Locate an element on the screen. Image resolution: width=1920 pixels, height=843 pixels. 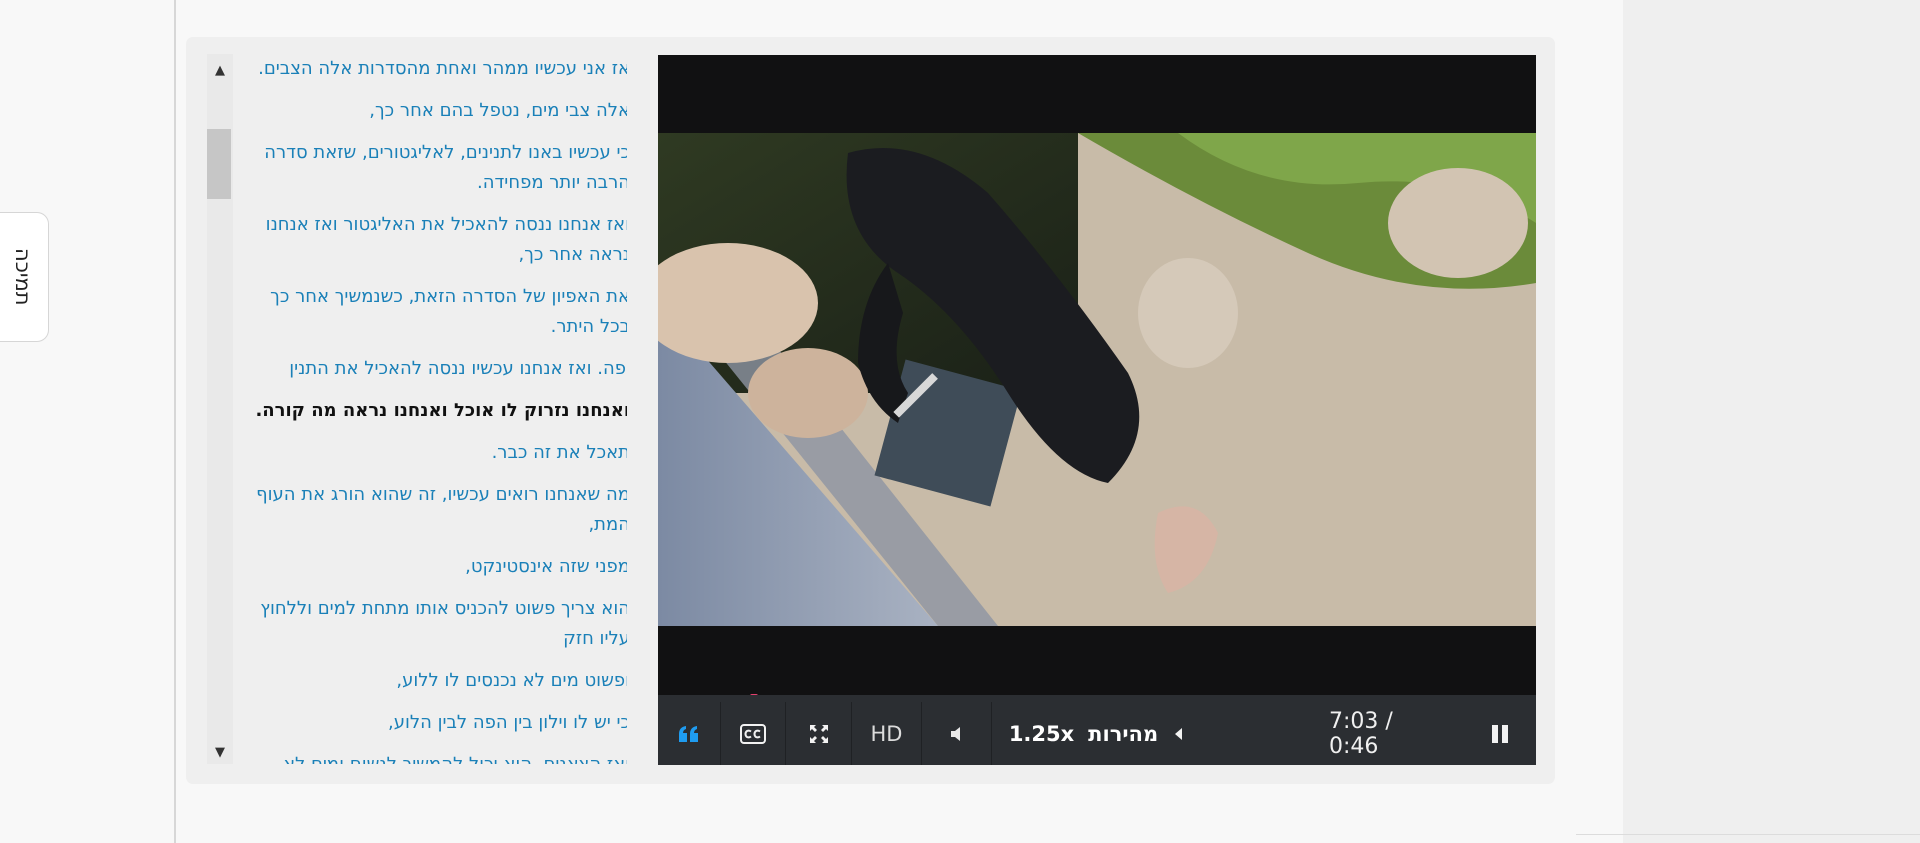
cc-icon is located at coordinates (753, 733).